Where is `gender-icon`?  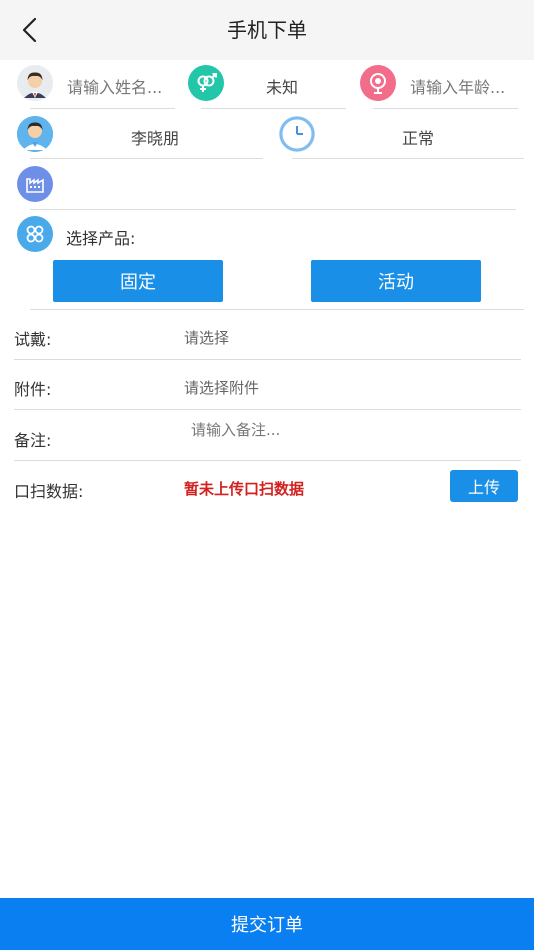 gender-icon is located at coordinates (206, 83).